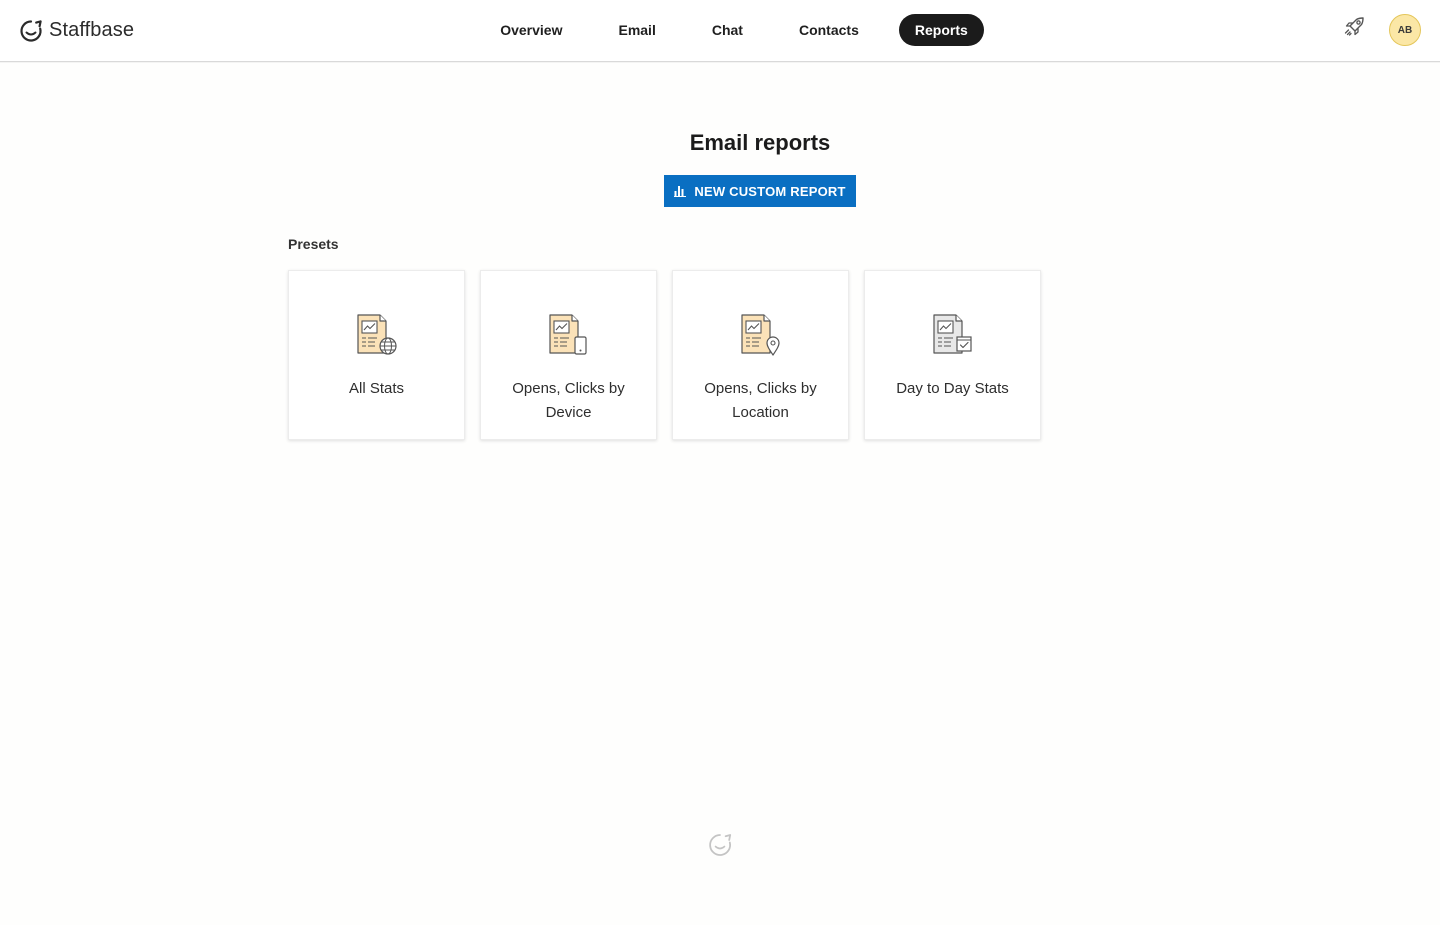  I want to click on preset-card-label: Day to Day Stats, so click(952, 388).